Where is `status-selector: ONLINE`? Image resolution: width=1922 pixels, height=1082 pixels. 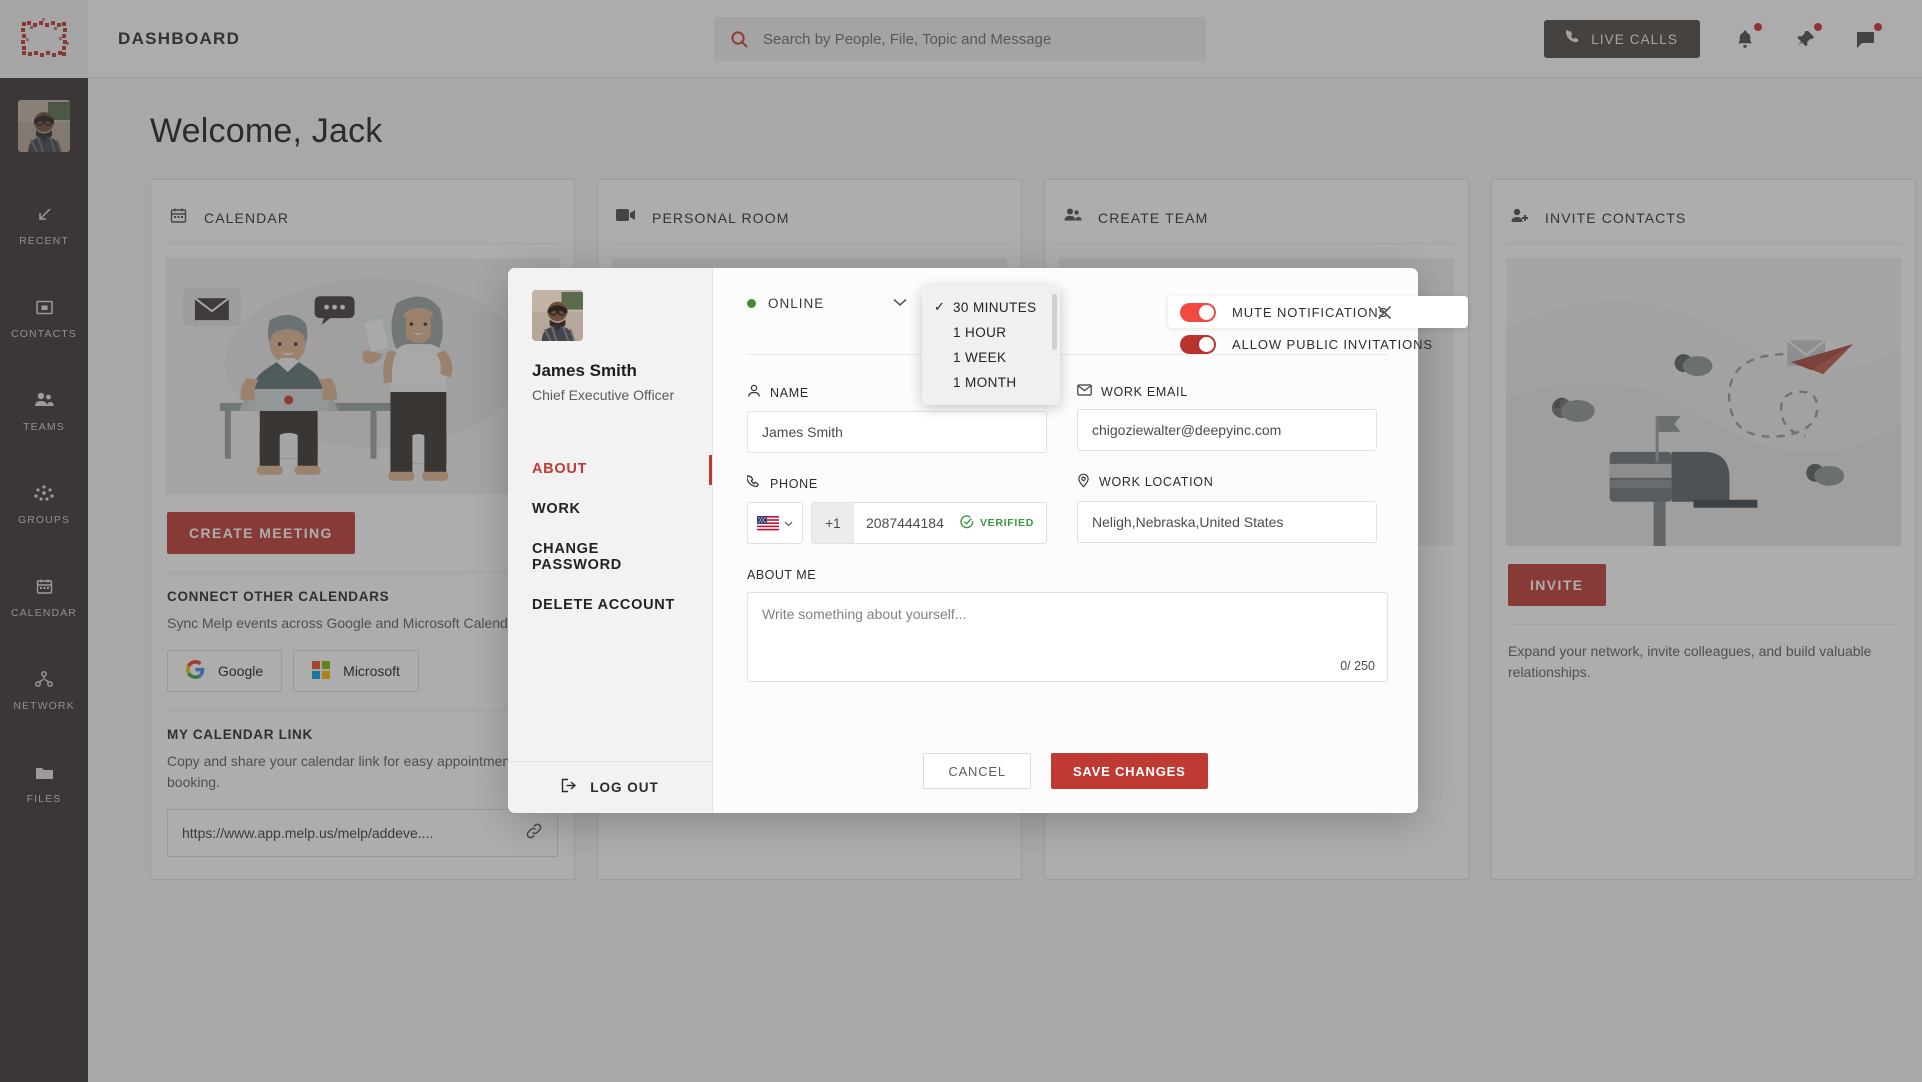 status-selector: ONLINE is located at coordinates (827, 303).